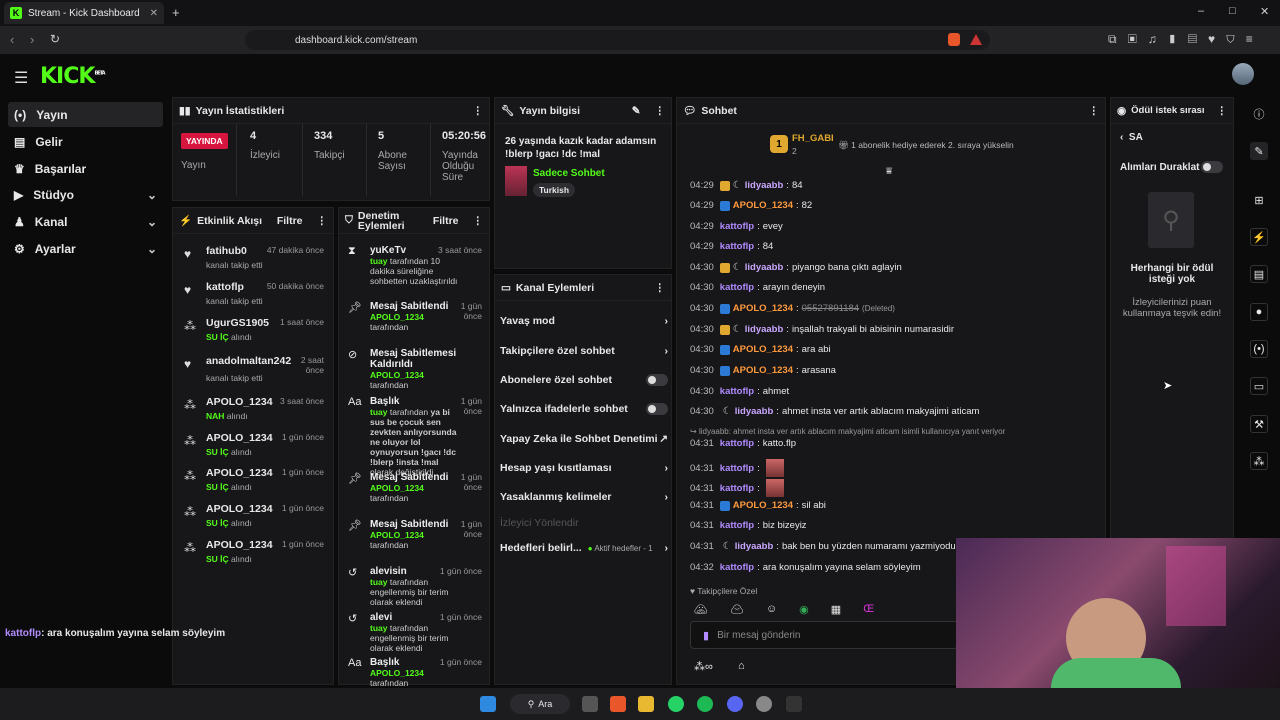 The height and width of the screenshot is (720, 1280). What do you see at coordinates (290, 221) in the screenshot?
I see `activity-filter-button: Filtre` at bounding box center [290, 221].